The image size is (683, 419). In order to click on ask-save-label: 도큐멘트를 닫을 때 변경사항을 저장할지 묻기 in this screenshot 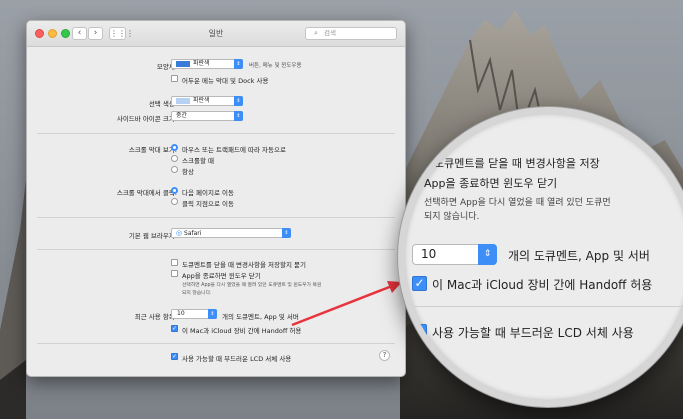, I will do `click(244, 265)`.